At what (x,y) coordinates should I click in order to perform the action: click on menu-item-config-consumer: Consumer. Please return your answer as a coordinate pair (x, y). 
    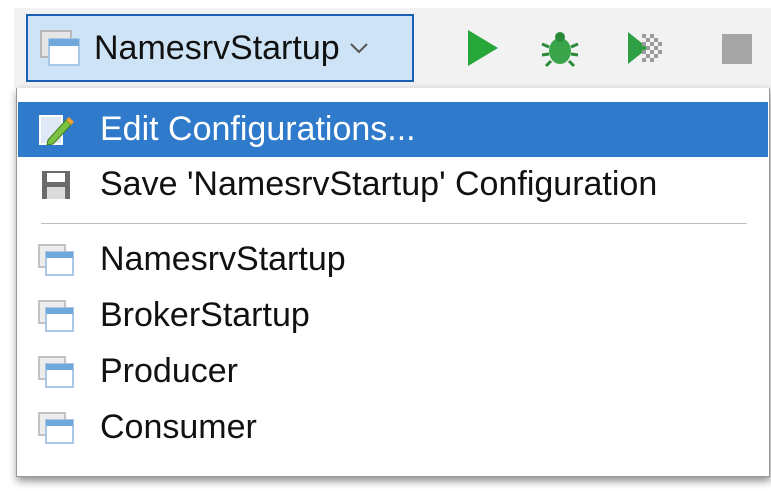
    Looking at the image, I should click on (393, 427).